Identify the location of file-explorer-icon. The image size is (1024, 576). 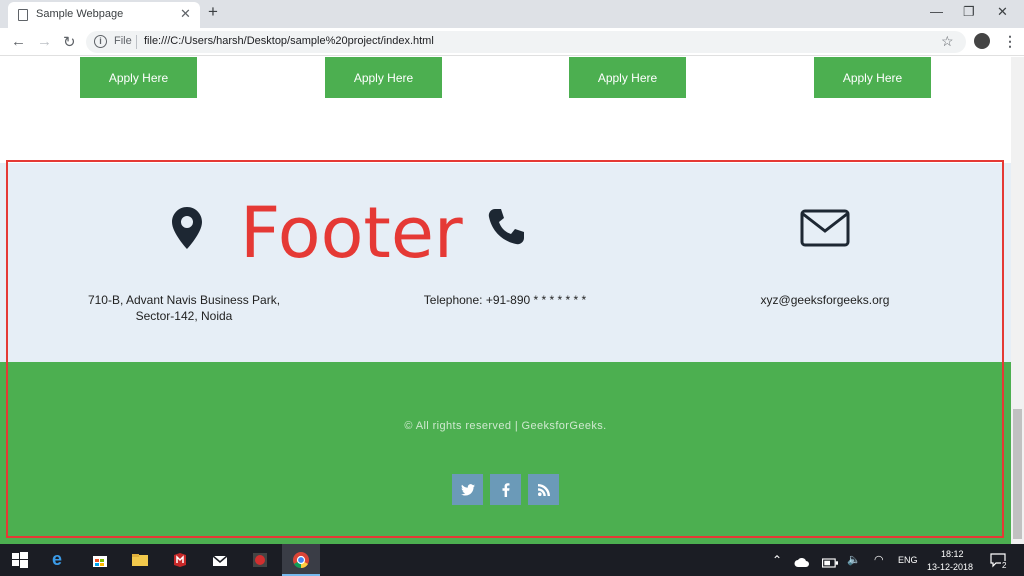
(140, 560).